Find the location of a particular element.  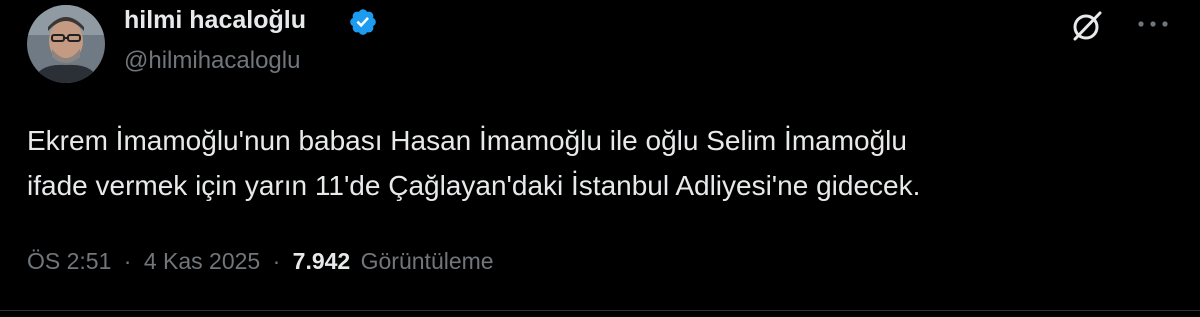

tweet-time: ÖS 2:51 is located at coordinates (69, 261).